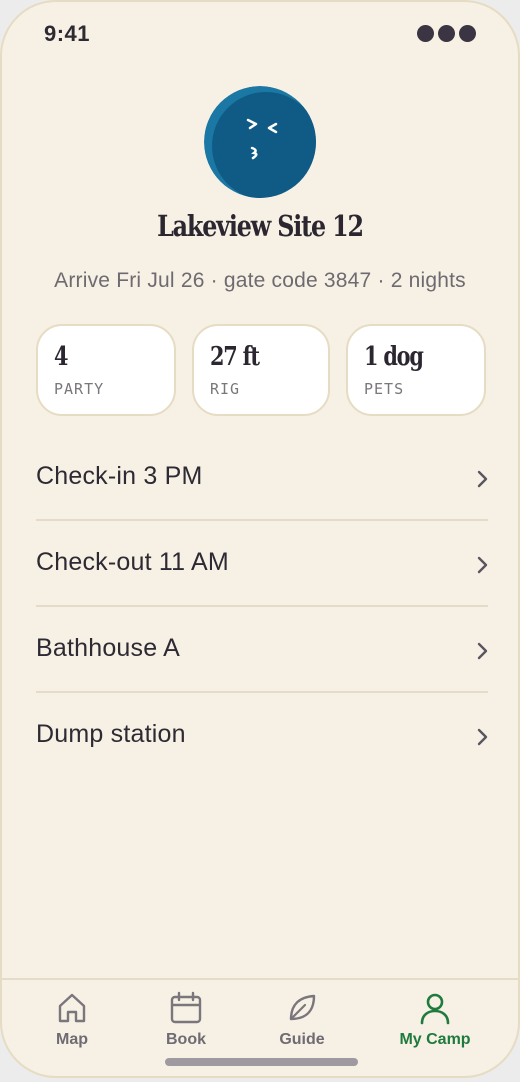 This screenshot has height=1082, width=520. What do you see at coordinates (262, 735) in the screenshot?
I see `list-item-dump-station: Dump station` at bounding box center [262, 735].